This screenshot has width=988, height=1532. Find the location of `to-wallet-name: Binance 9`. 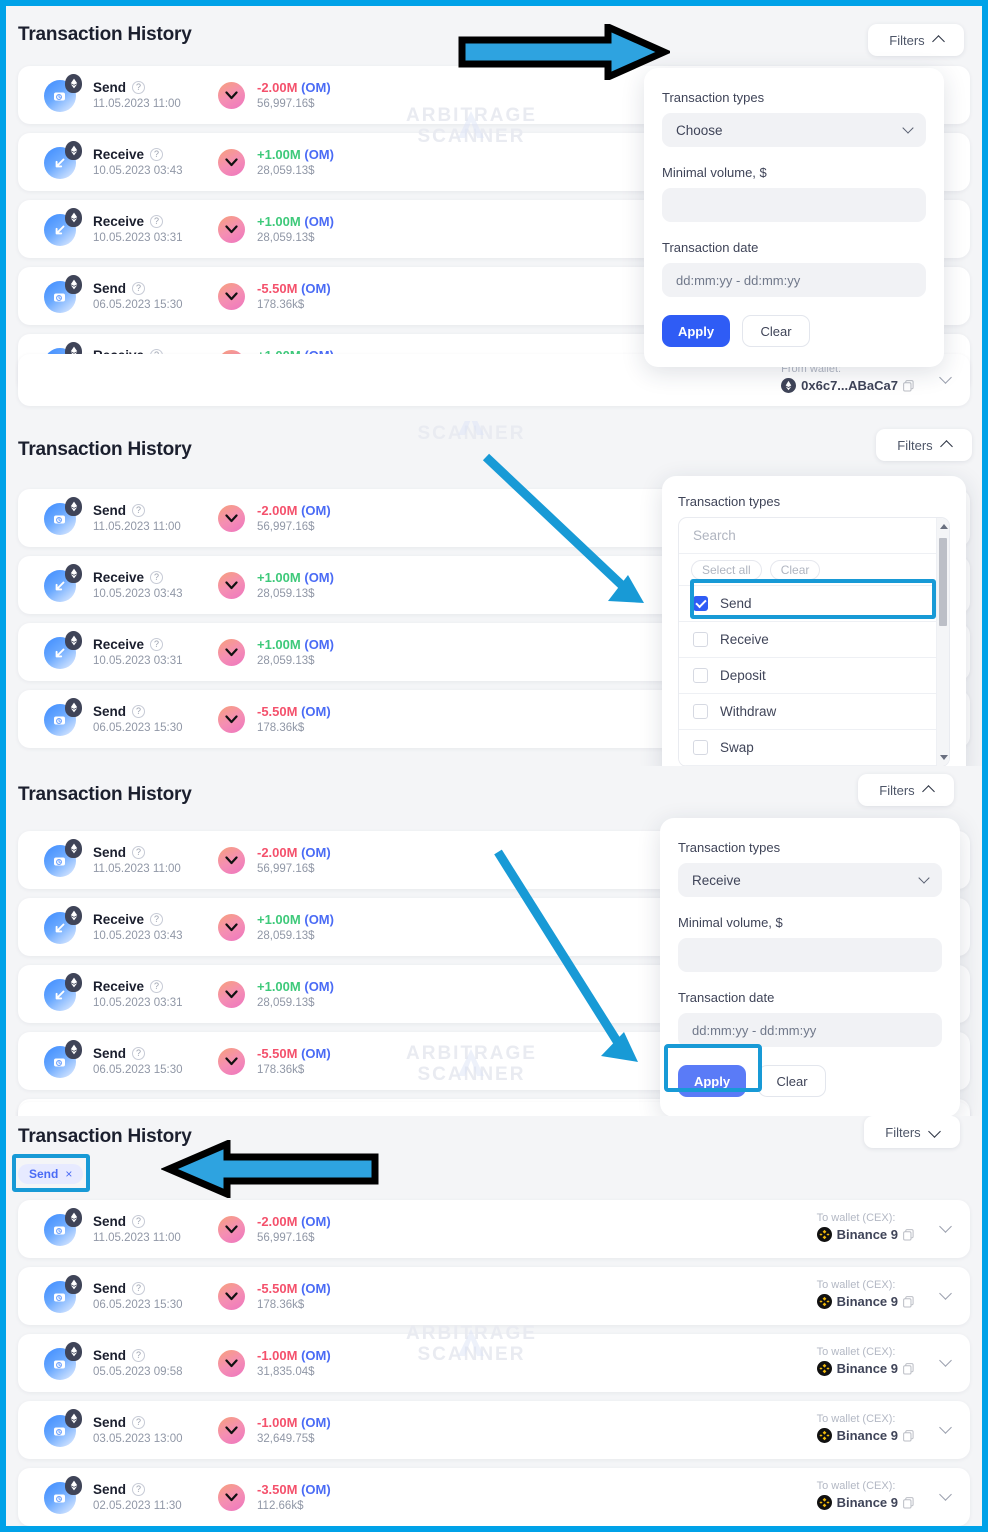

to-wallet-name: Binance 9 is located at coordinates (867, 1435).